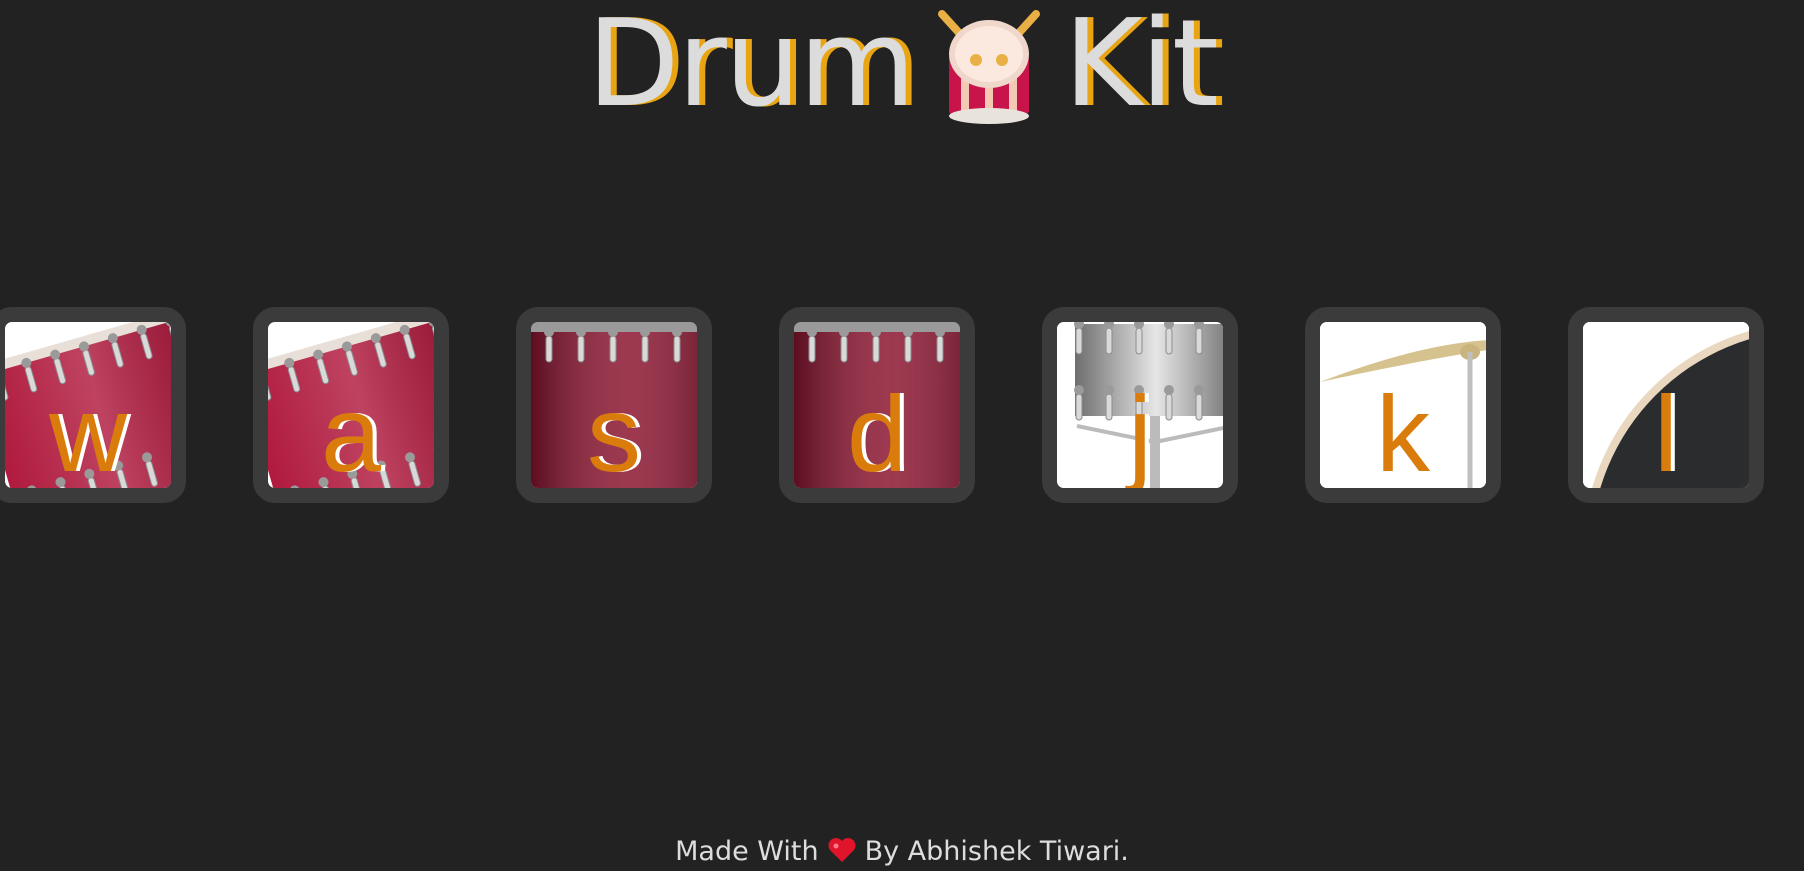 The height and width of the screenshot is (871, 1804). What do you see at coordinates (88, 433) in the screenshot?
I see `drum-key-label: w` at bounding box center [88, 433].